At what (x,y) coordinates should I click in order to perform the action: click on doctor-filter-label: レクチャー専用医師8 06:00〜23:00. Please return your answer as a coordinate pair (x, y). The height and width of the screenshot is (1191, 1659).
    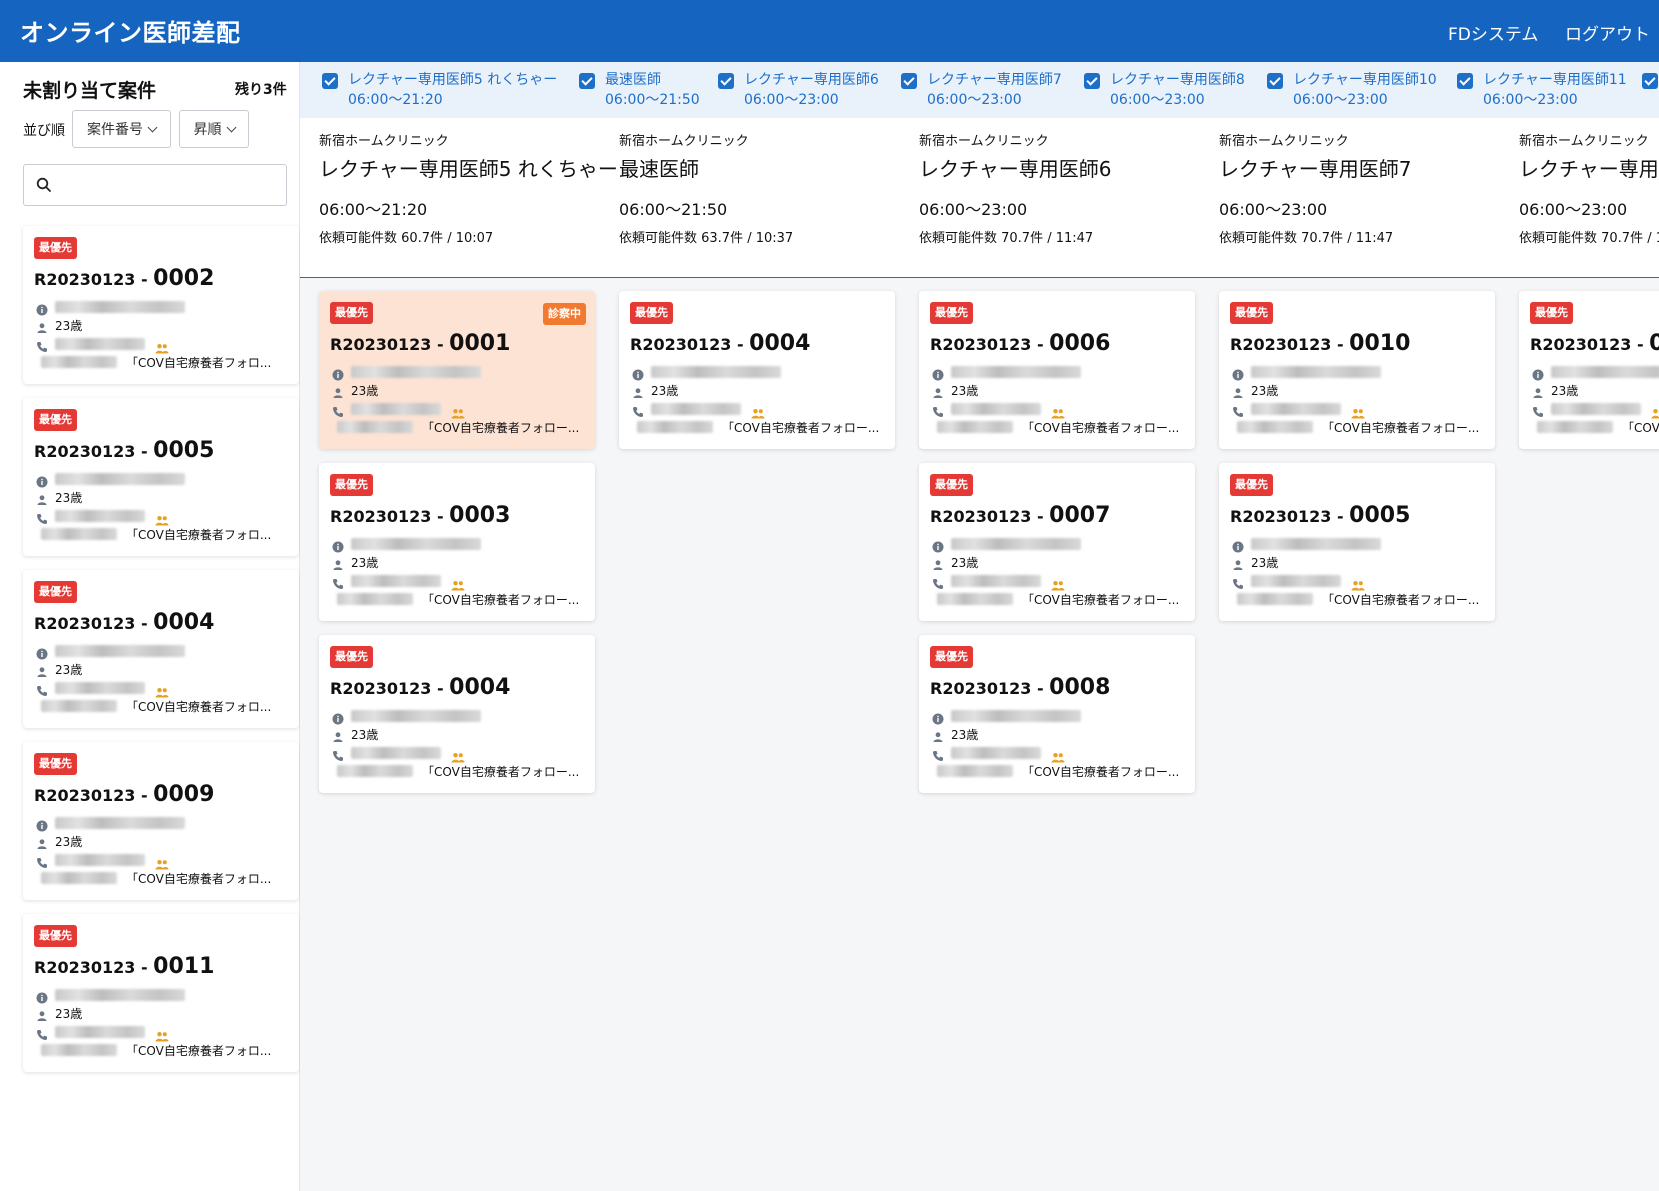
    Looking at the image, I should click on (1177, 90).